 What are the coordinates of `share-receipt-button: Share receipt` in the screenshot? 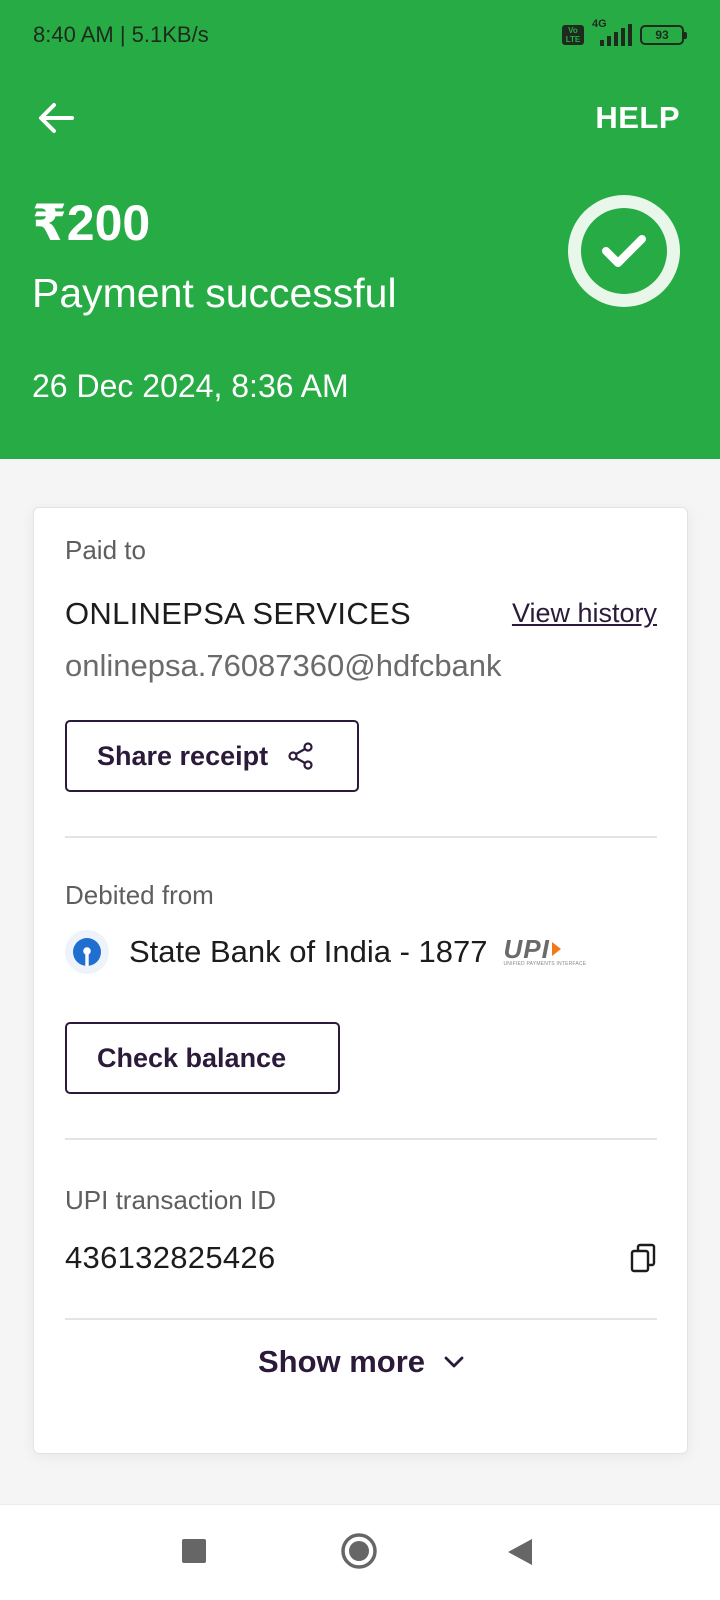 It's located at (212, 756).